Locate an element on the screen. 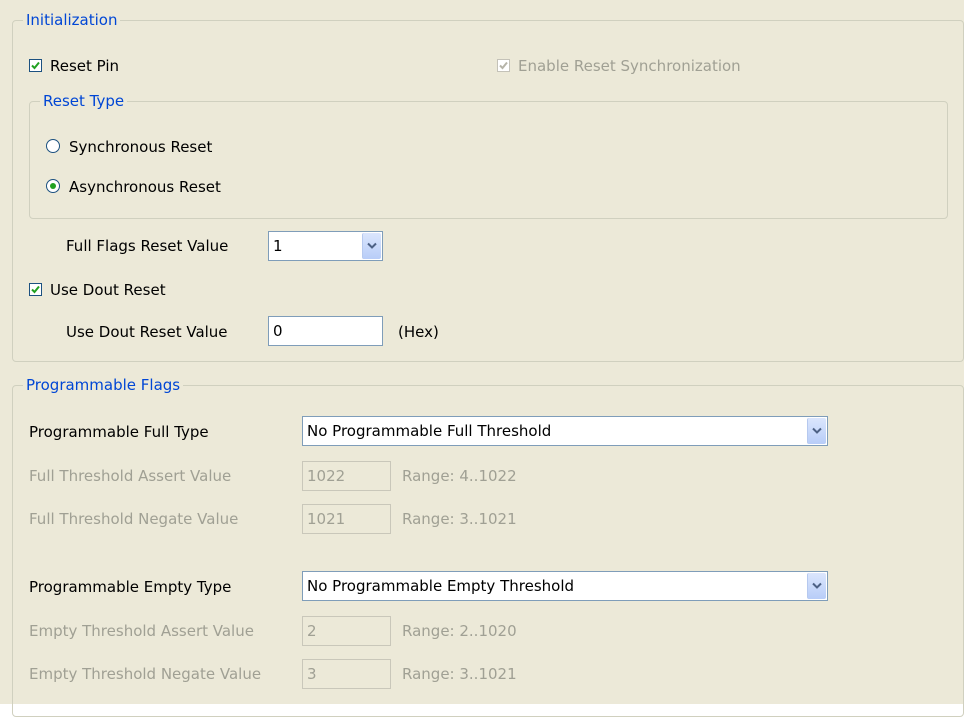 Image resolution: width=964 pixels, height=717 pixels. use-dout-reset-value-input: 0 is located at coordinates (325, 331).